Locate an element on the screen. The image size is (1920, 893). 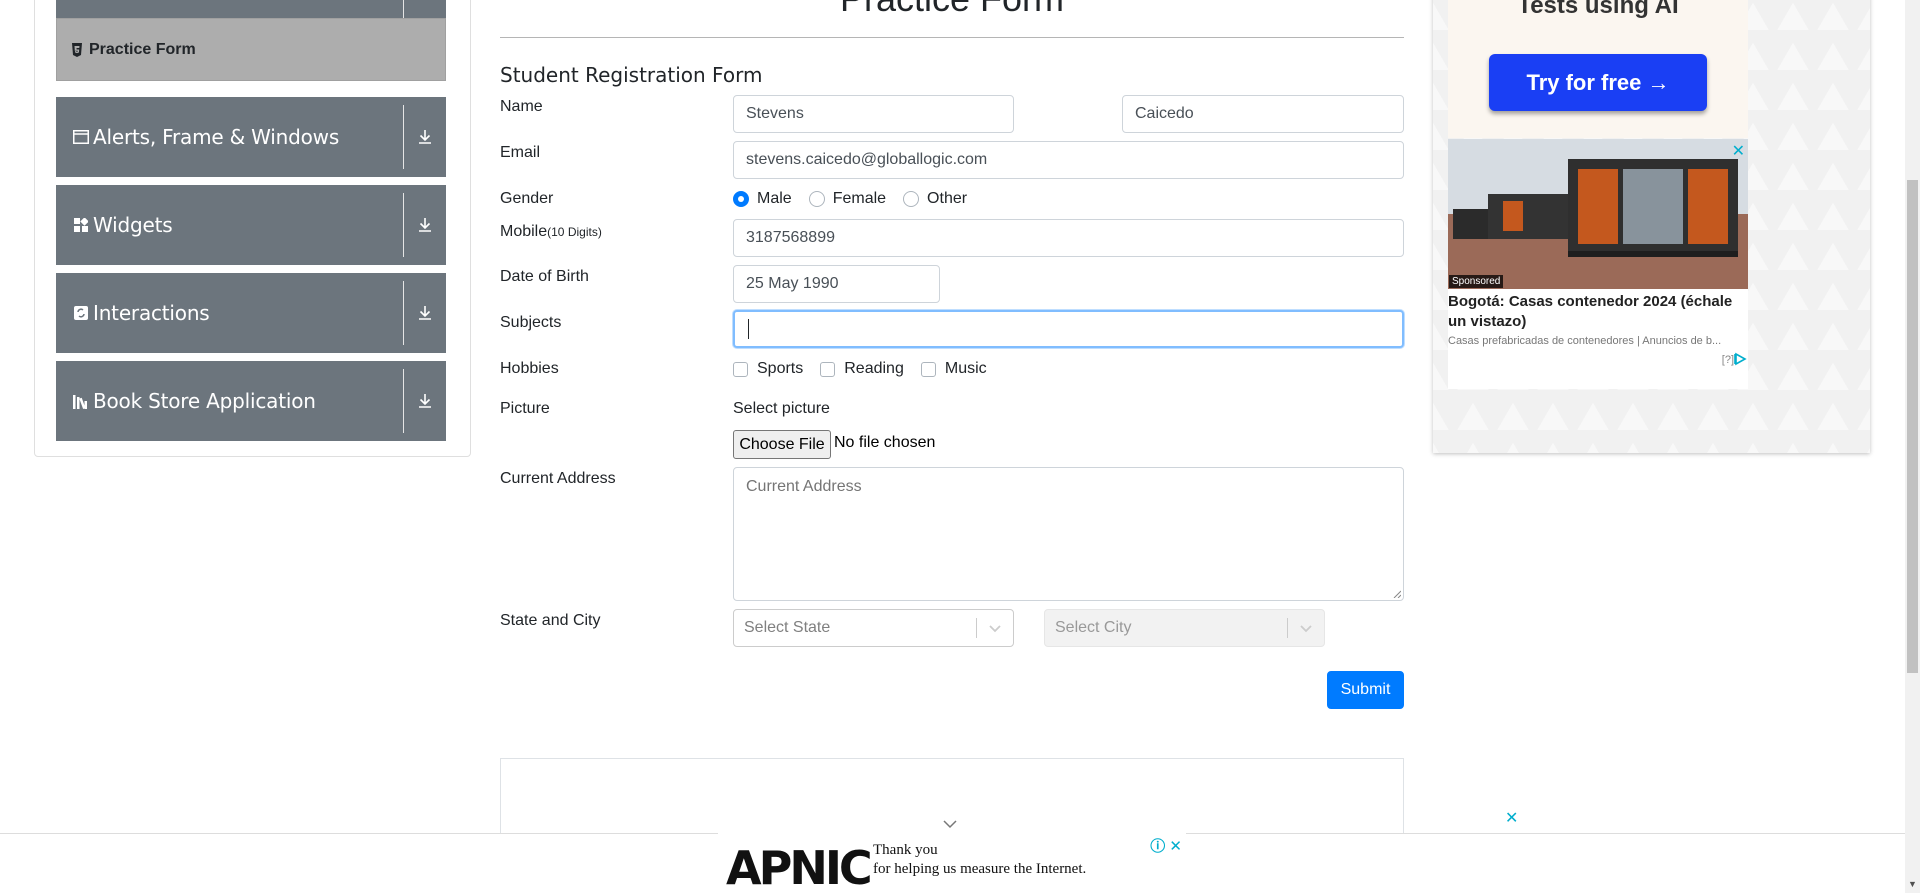
interactions-icon is located at coordinates (81, 313).